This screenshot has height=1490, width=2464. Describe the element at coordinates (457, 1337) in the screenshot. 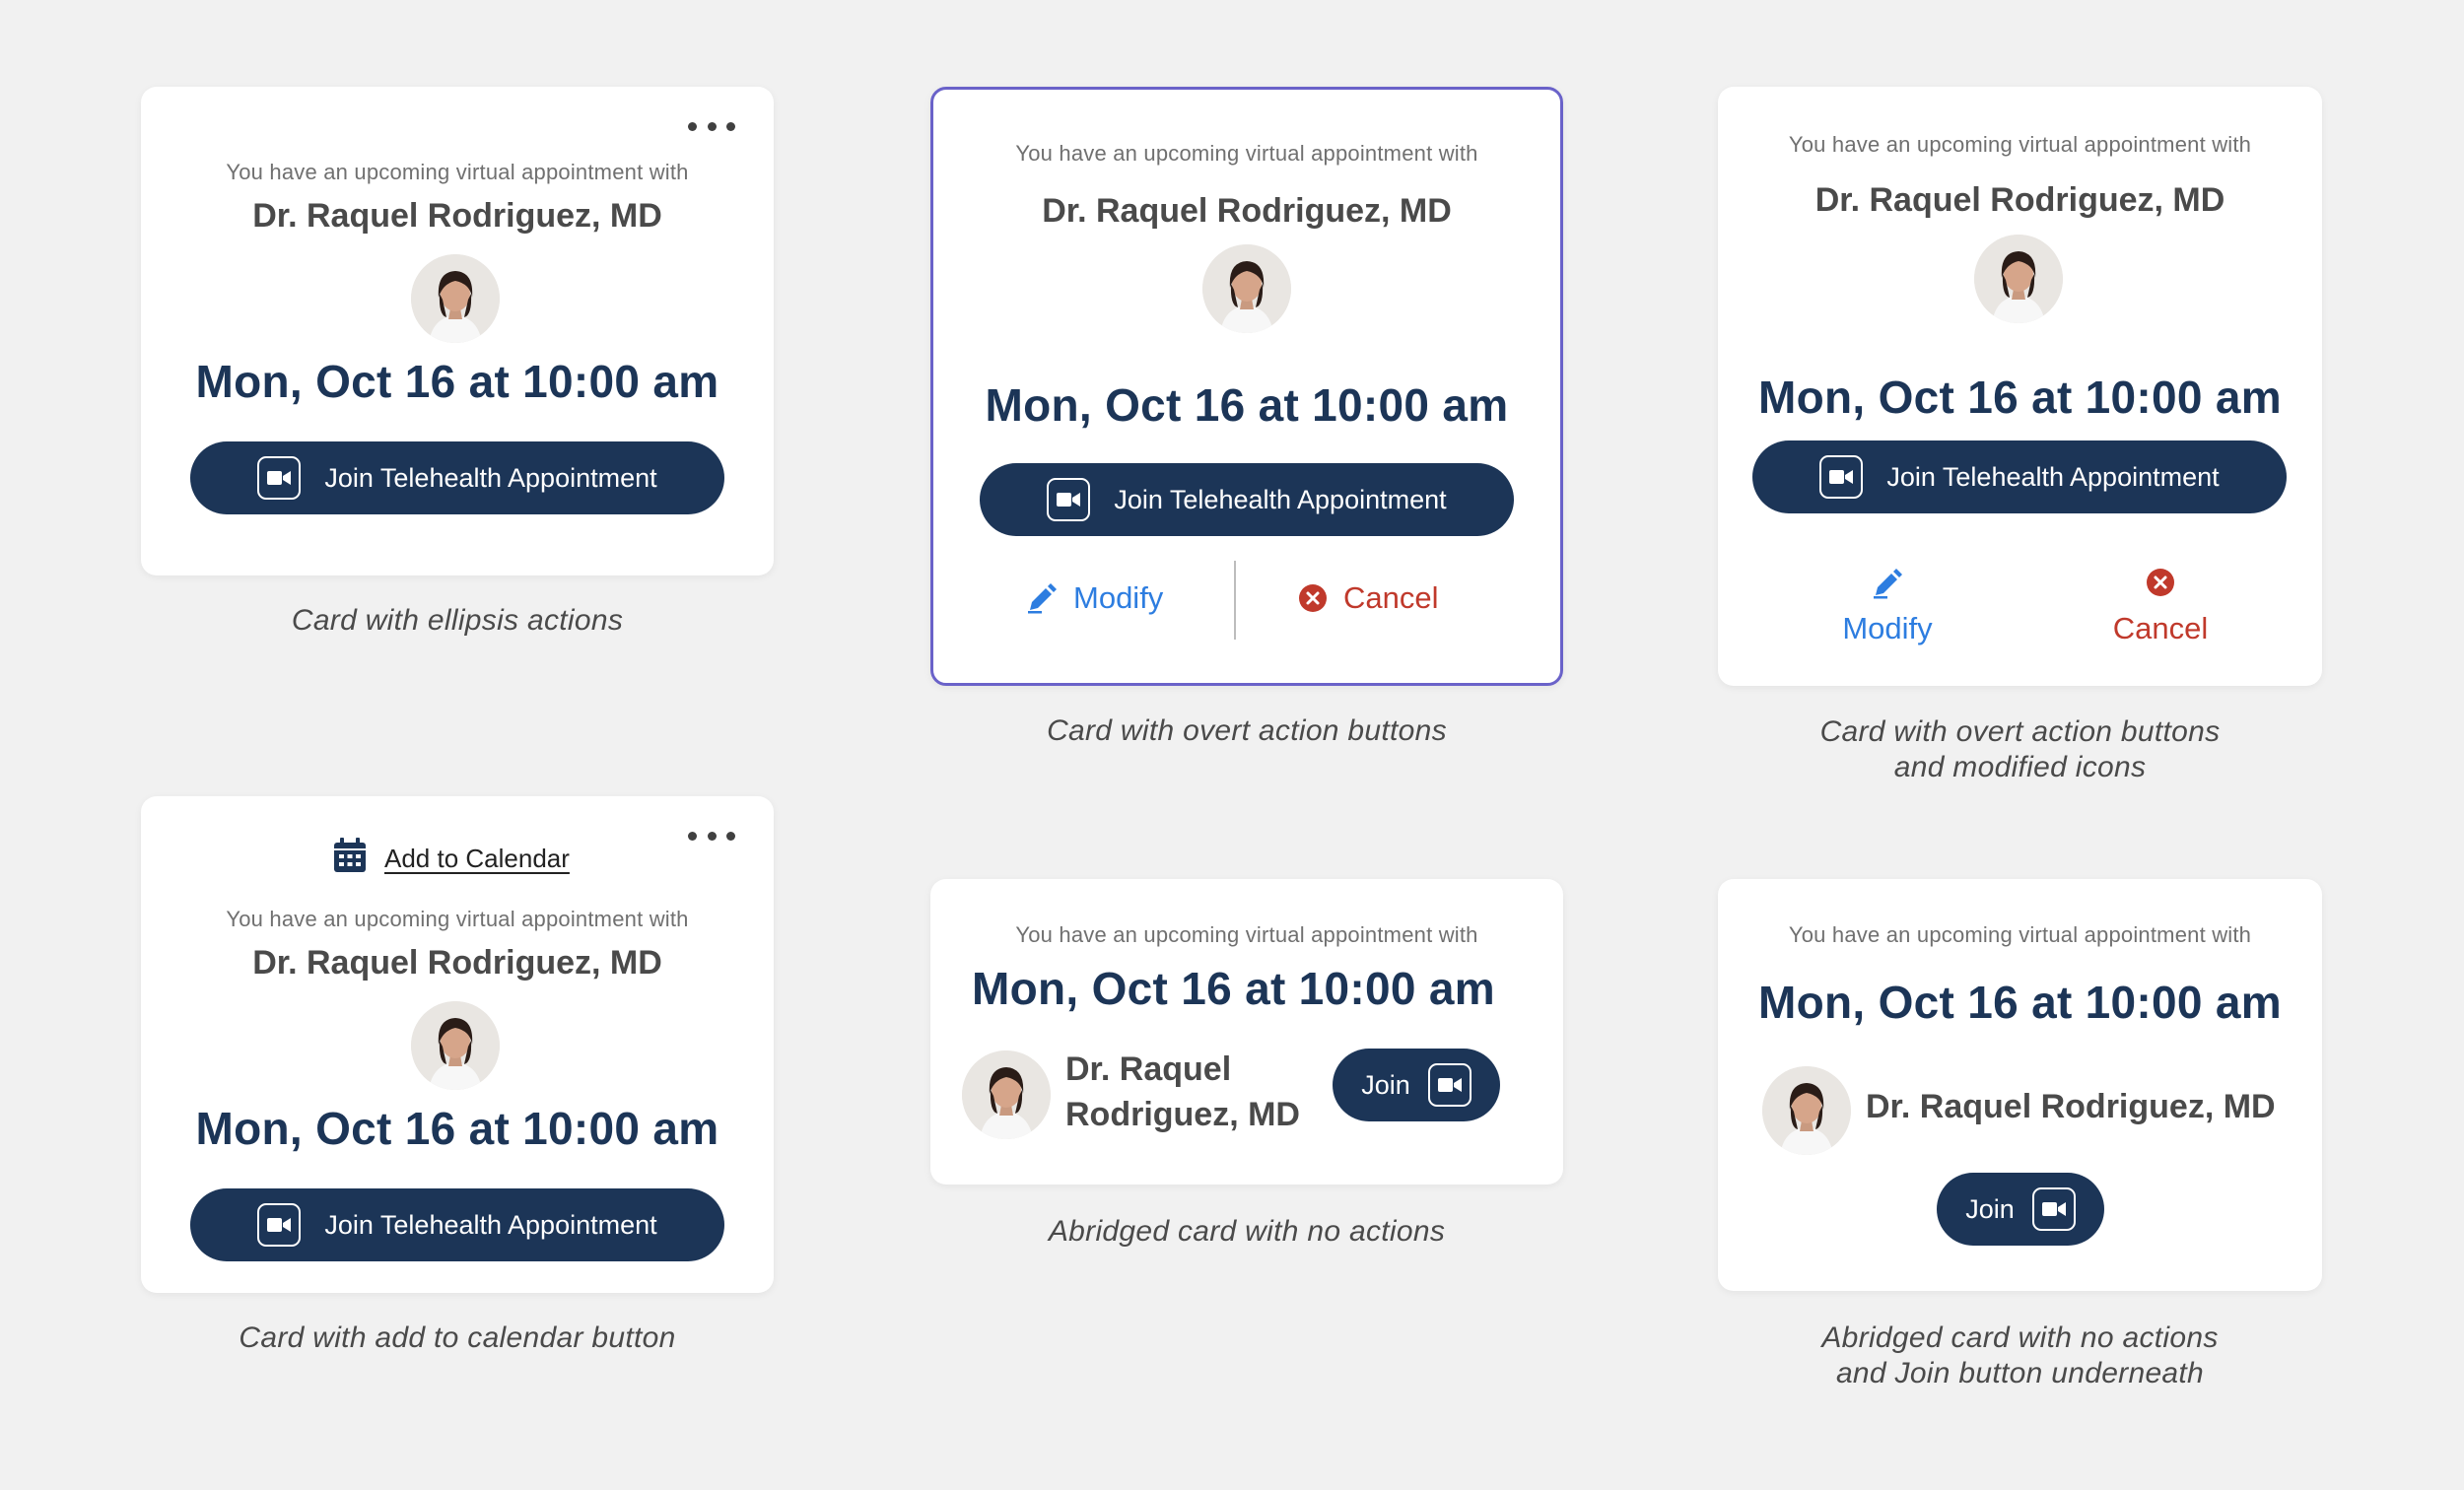

I see `caption-card-4: Card with add to calendar button` at that location.